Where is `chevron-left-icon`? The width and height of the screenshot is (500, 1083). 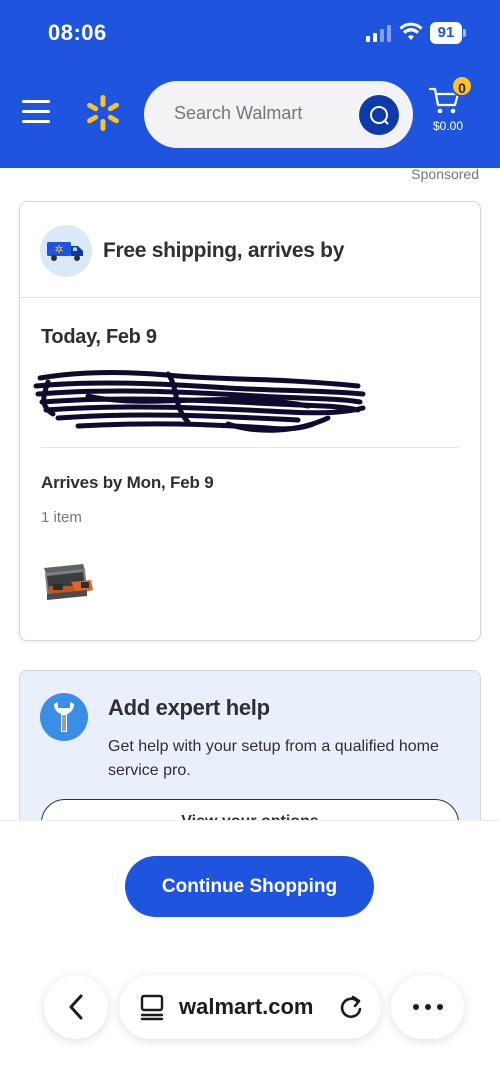 chevron-left-icon is located at coordinates (76, 1007).